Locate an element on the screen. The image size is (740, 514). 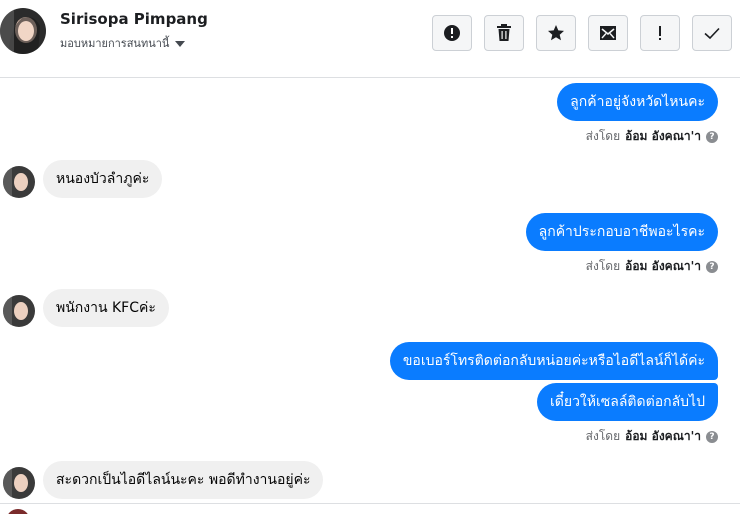
contact-avatar is located at coordinates (23, 31).